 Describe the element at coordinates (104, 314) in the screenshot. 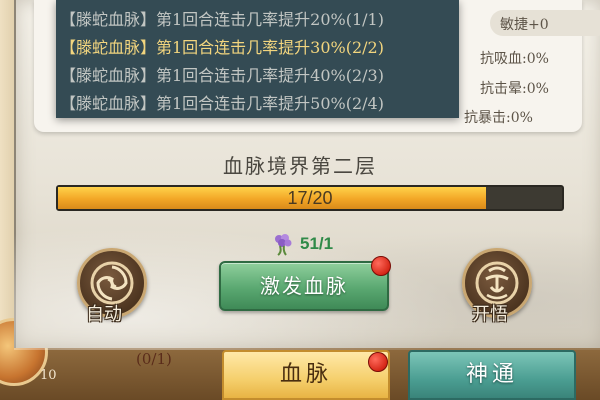

I see `auto-label: 自动` at that location.